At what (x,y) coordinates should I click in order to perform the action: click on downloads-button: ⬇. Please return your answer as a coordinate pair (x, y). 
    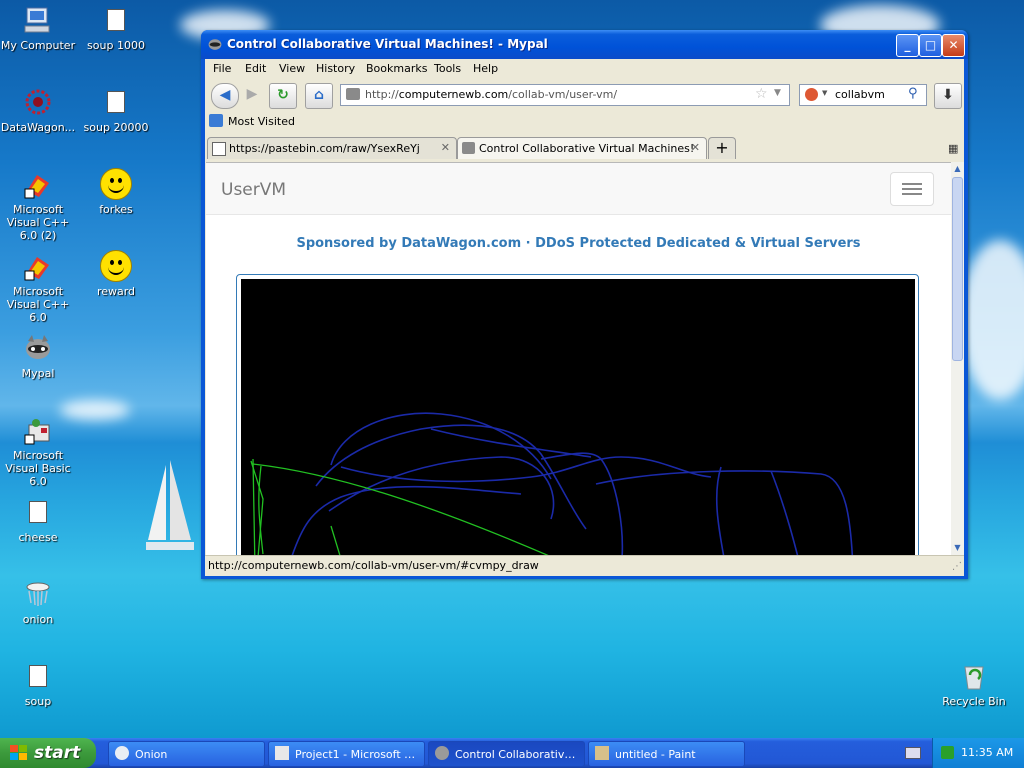
    Looking at the image, I should click on (948, 96).